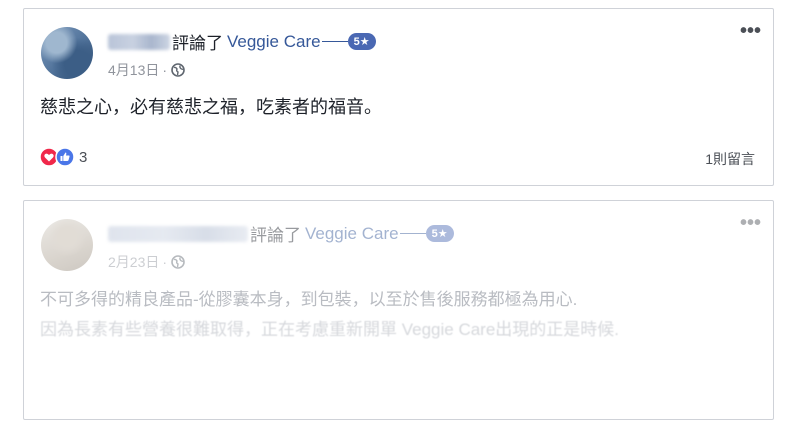 The image size is (800, 430). Describe the element at coordinates (83, 157) in the screenshot. I see `reaction-count: 3` at that location.